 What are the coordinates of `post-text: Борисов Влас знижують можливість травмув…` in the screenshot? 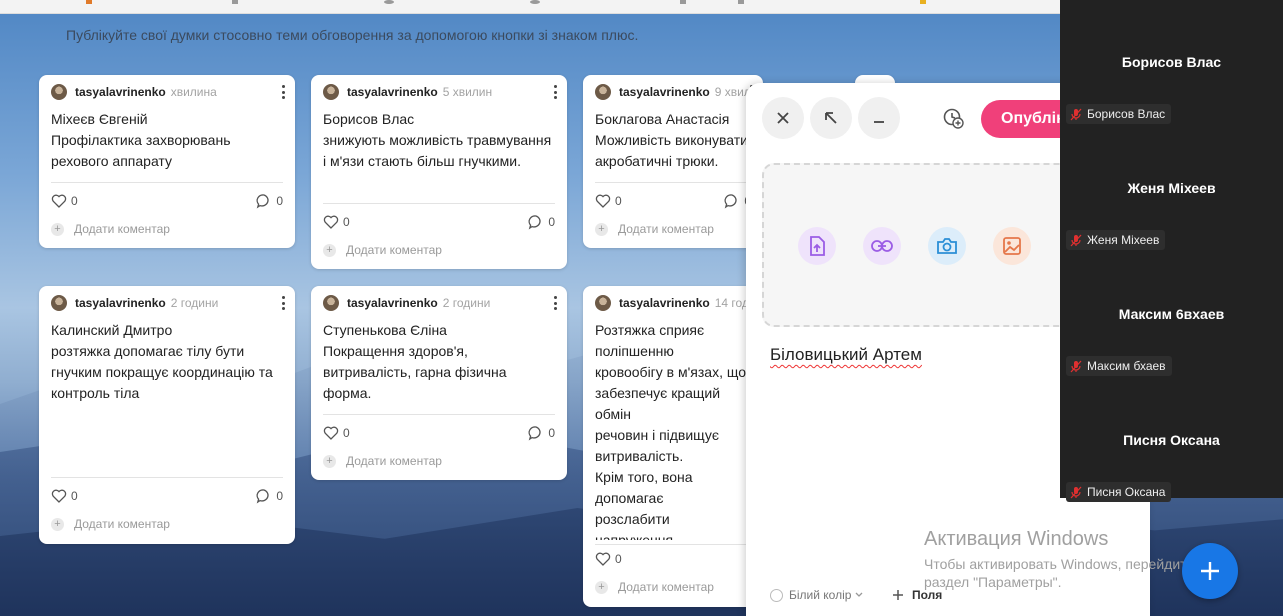 It's located at (437, 140).